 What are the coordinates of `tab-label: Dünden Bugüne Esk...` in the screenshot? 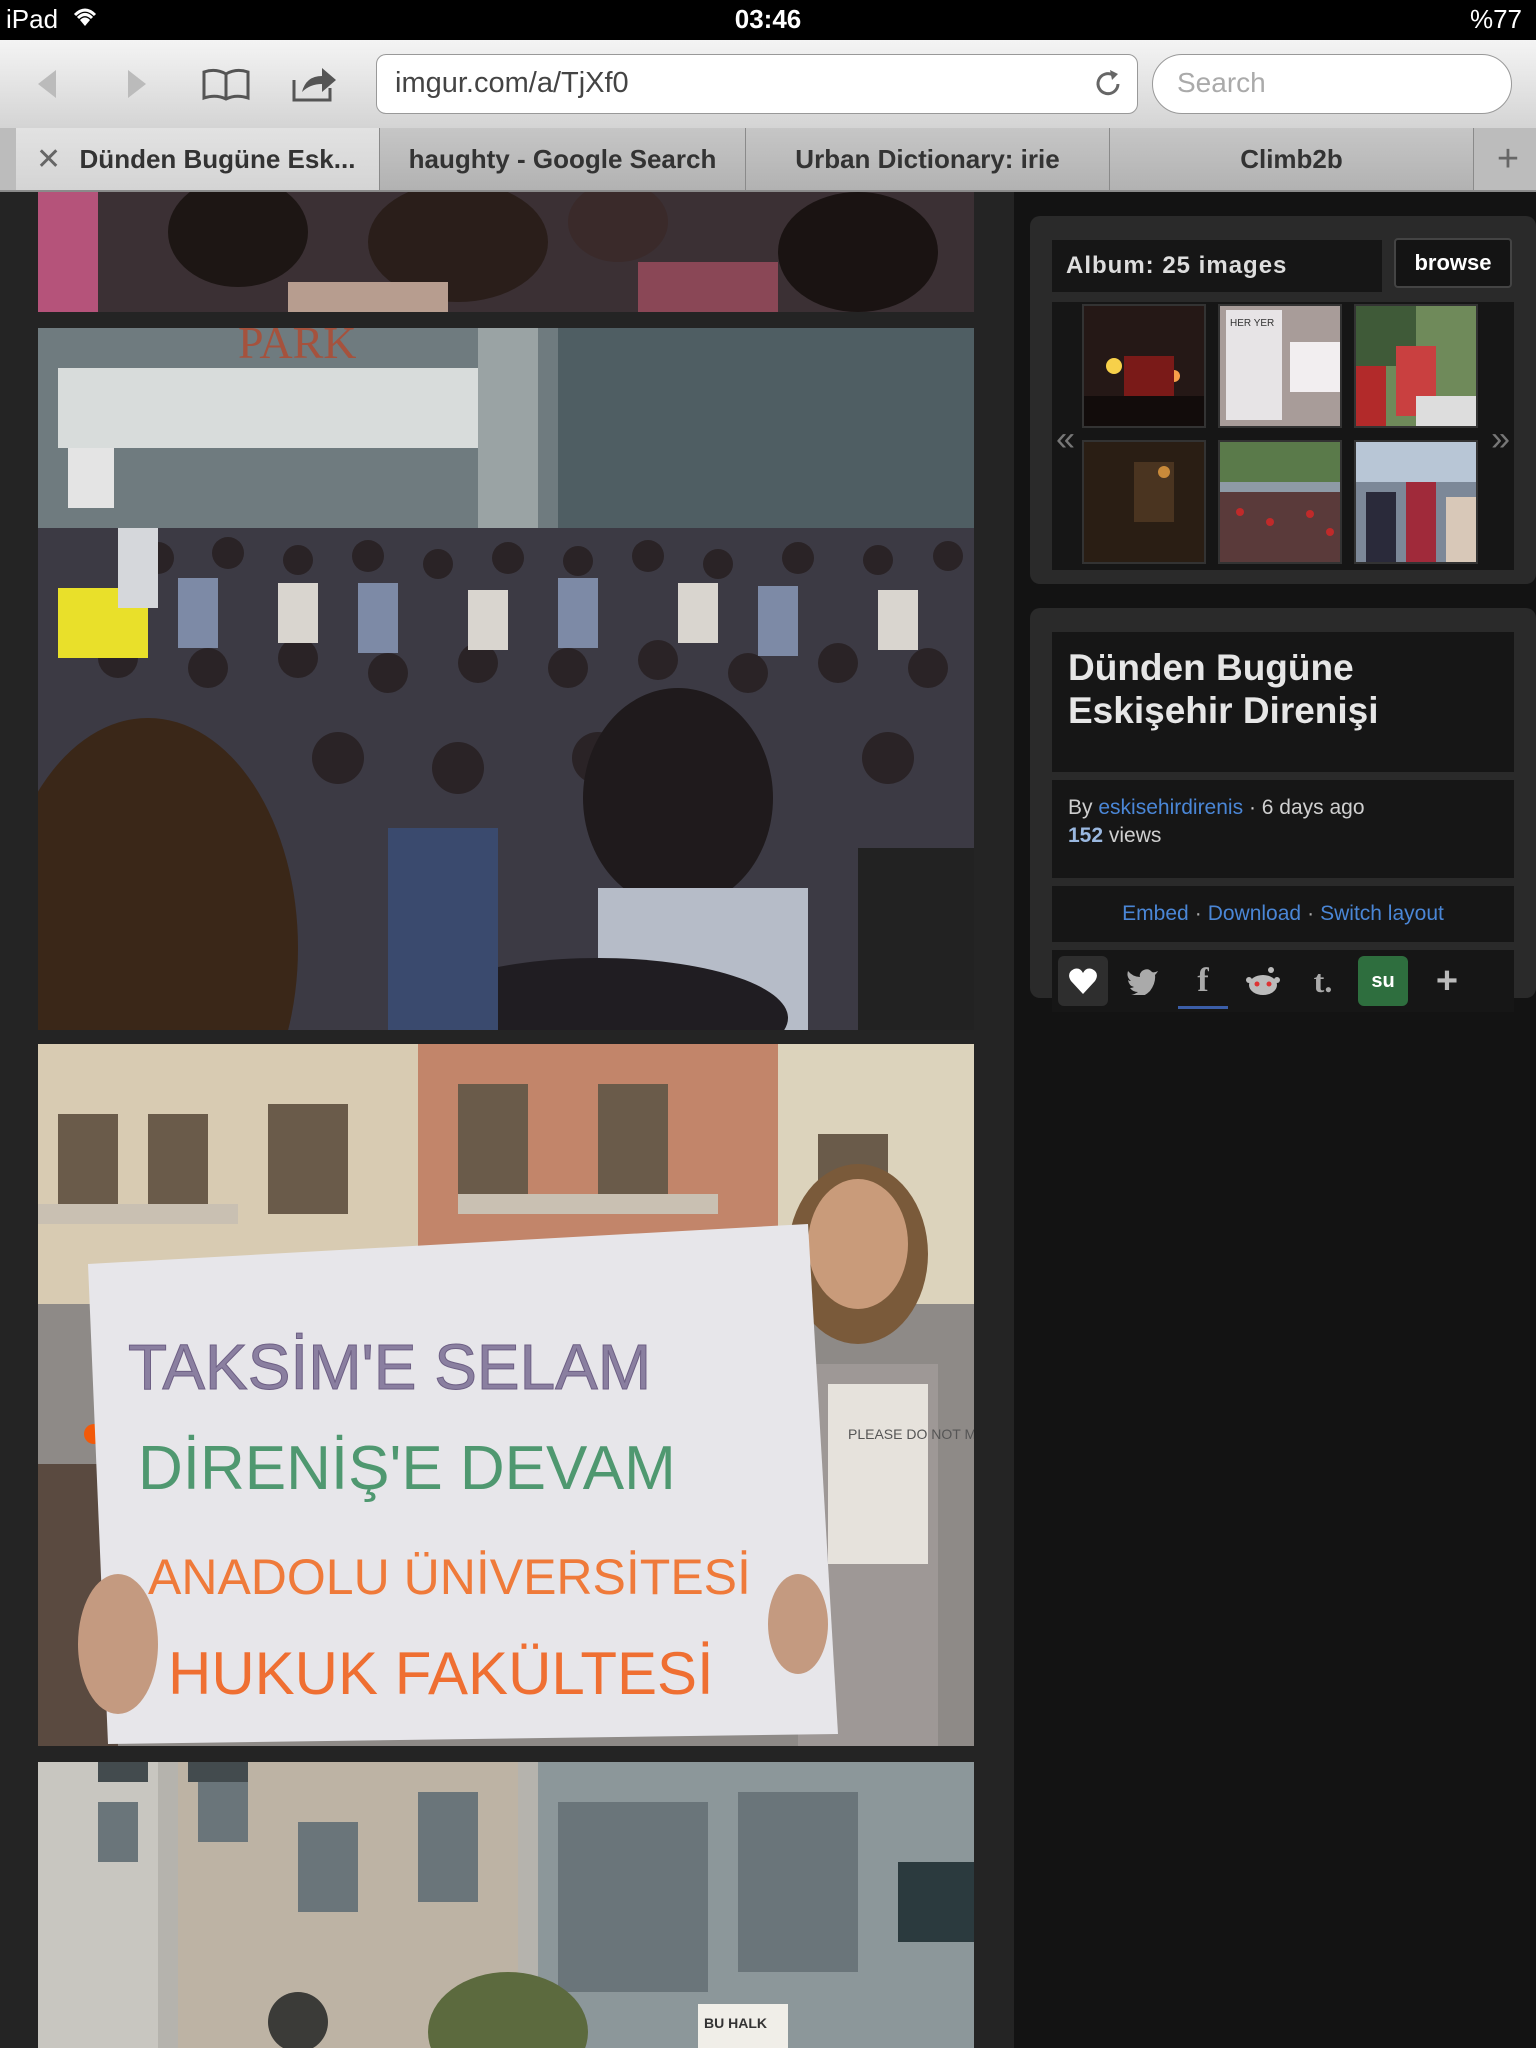 It's located at (217, 158).